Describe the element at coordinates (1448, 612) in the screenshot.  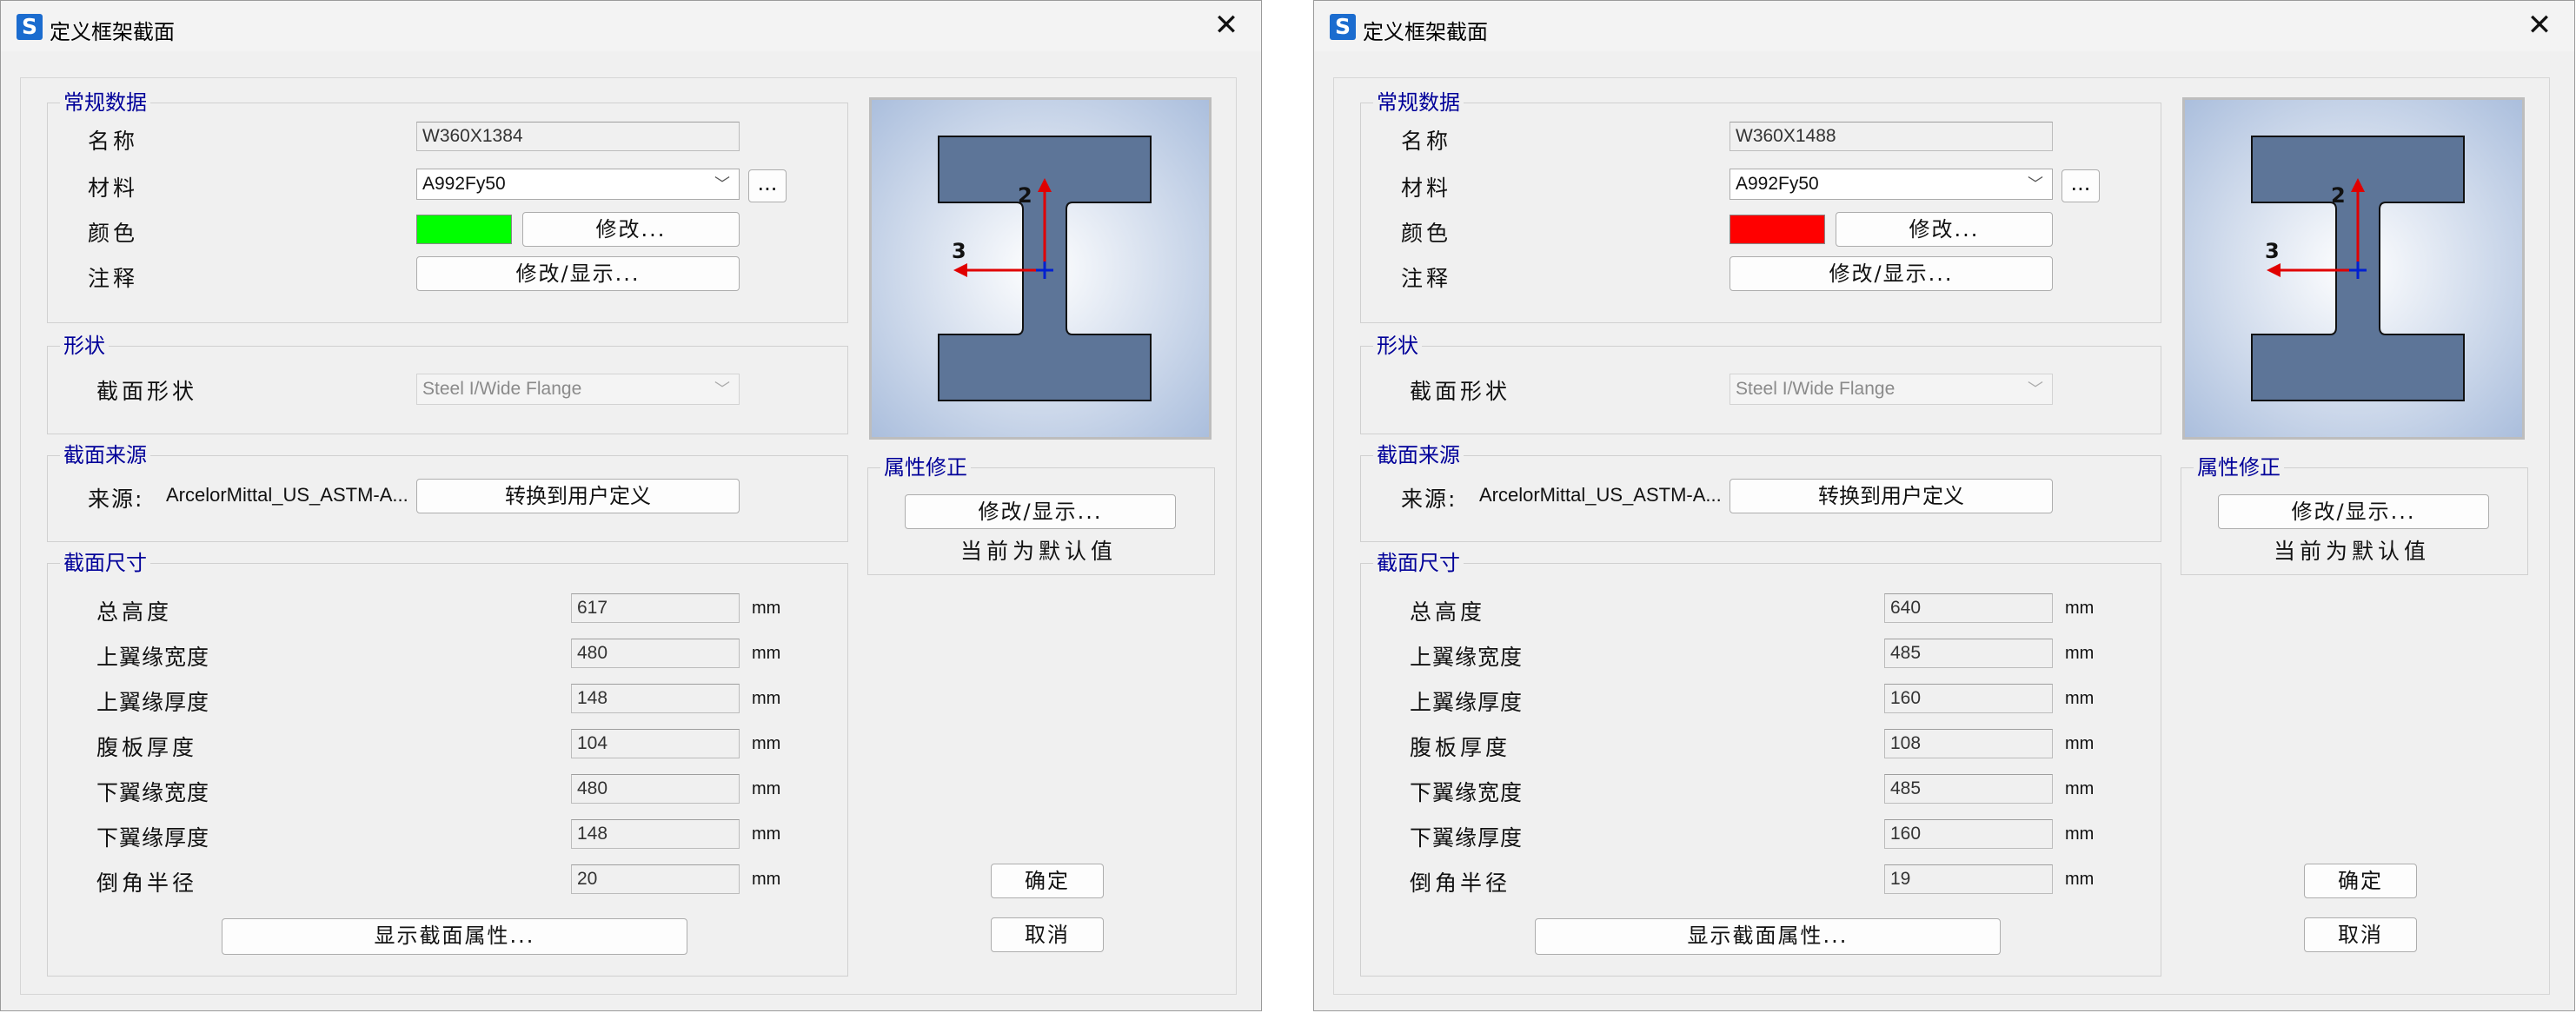
I see `dim-label-total-height: 总高度` at that location.